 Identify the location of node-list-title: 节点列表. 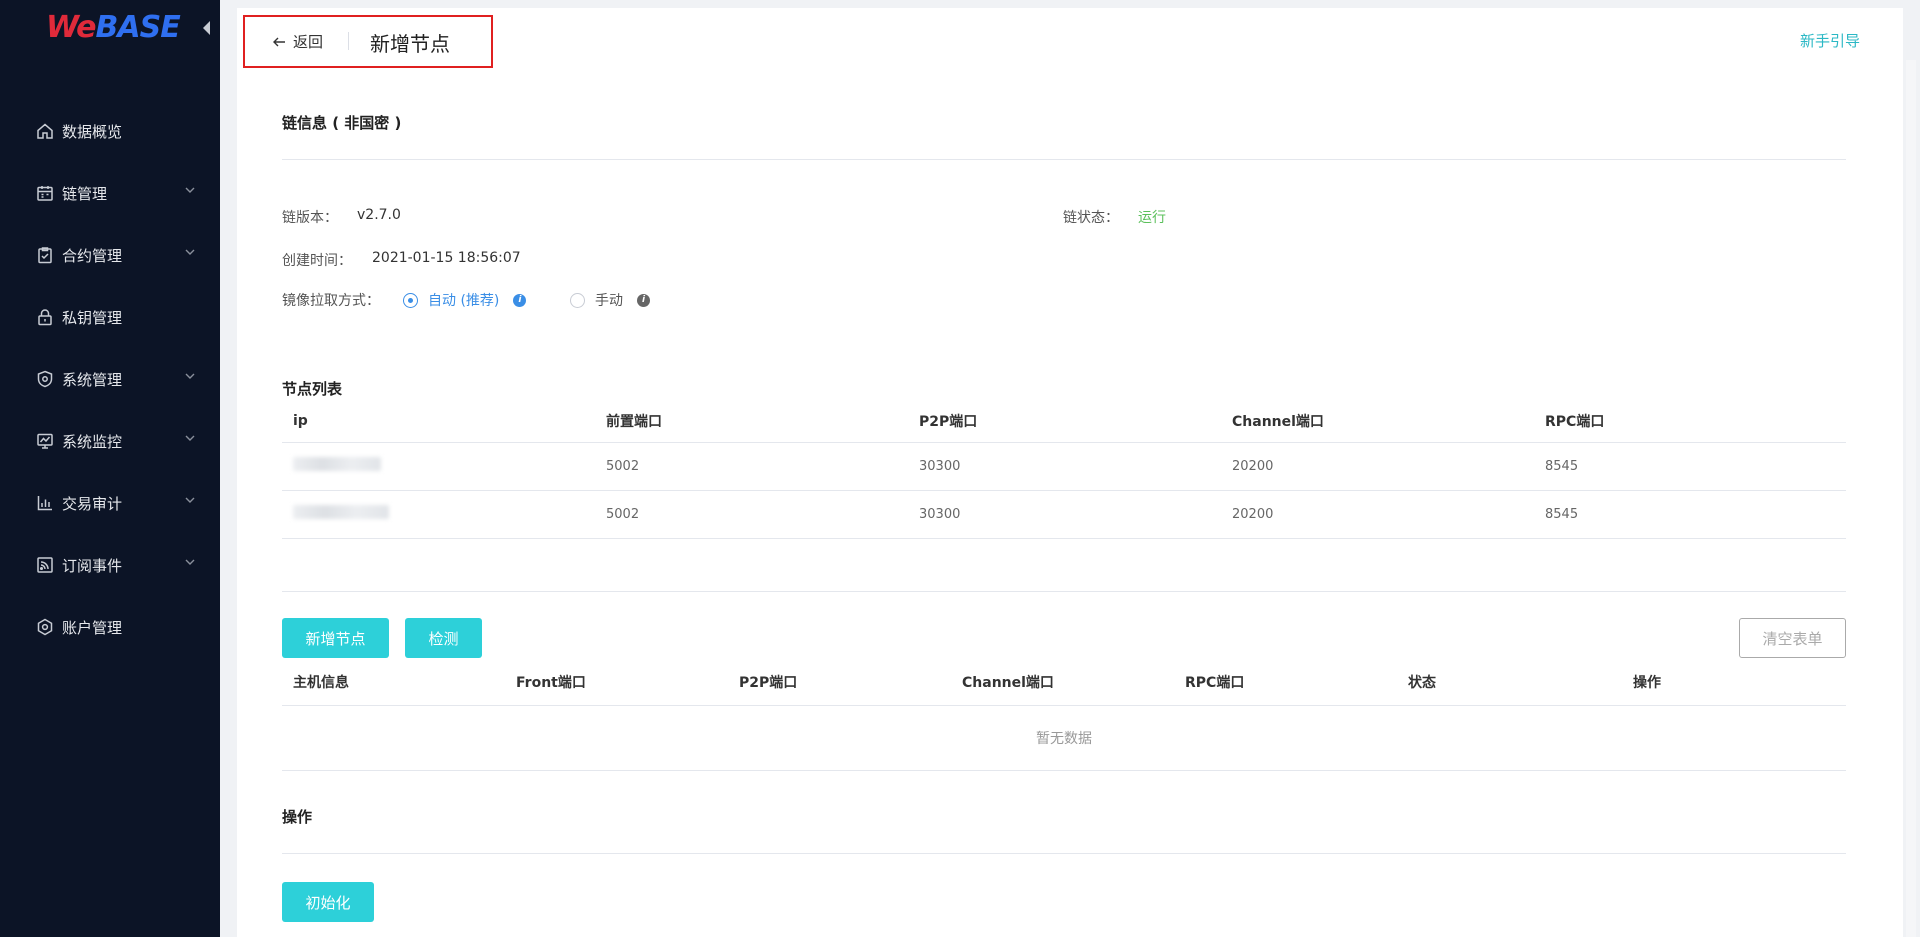
(312, 389).